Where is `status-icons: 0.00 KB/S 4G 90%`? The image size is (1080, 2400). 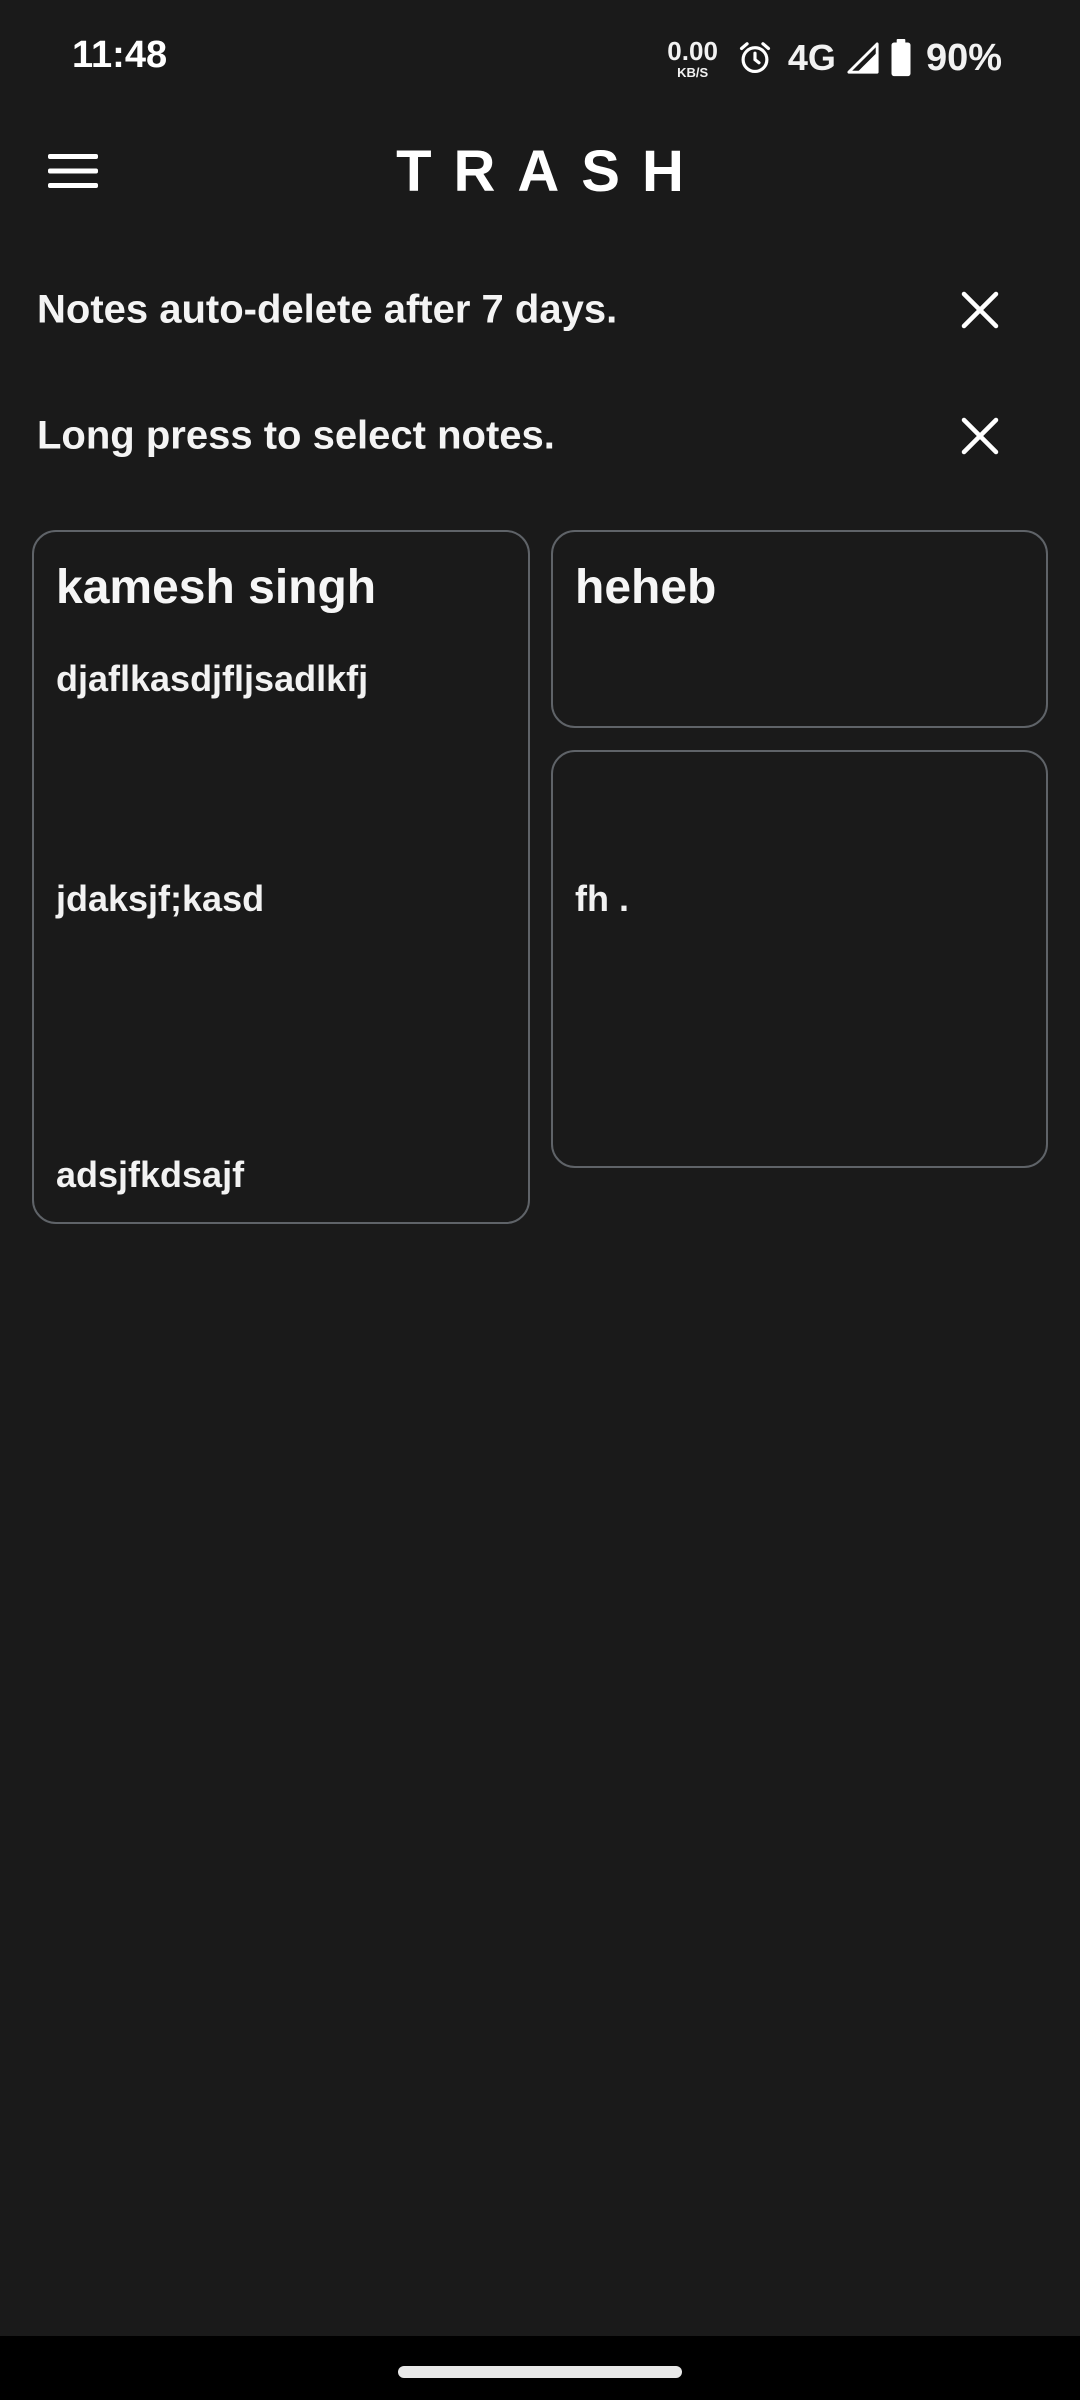 status-icons: 0.00 KB/S 4G 90% is located at coordinates (834, 58).